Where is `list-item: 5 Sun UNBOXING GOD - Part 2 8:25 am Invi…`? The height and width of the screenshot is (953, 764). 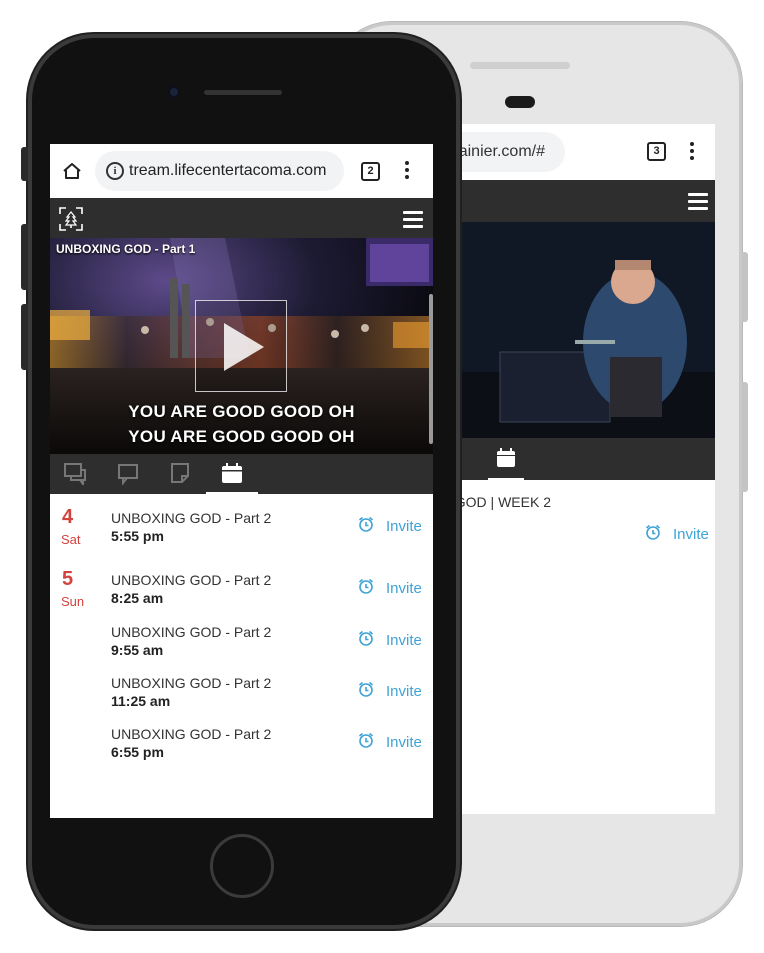 list-item: 5 Sun UNBOXING GOD - Part 2 8:25 am Invi… is located at coordinates (241, 593).